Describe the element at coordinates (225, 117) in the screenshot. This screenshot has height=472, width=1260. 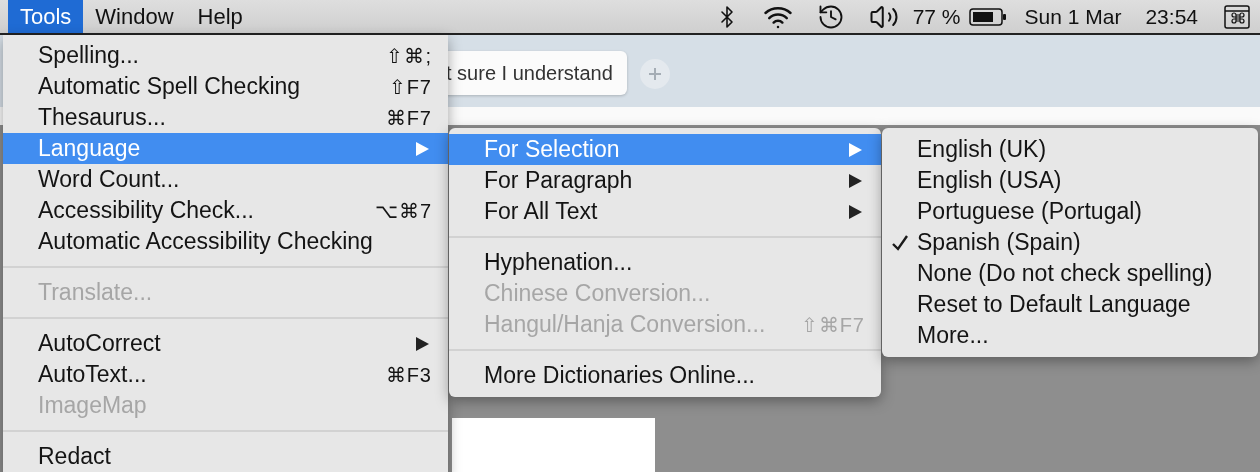
I see `menu-item: Thesaurus... ⌘F7` at that location.